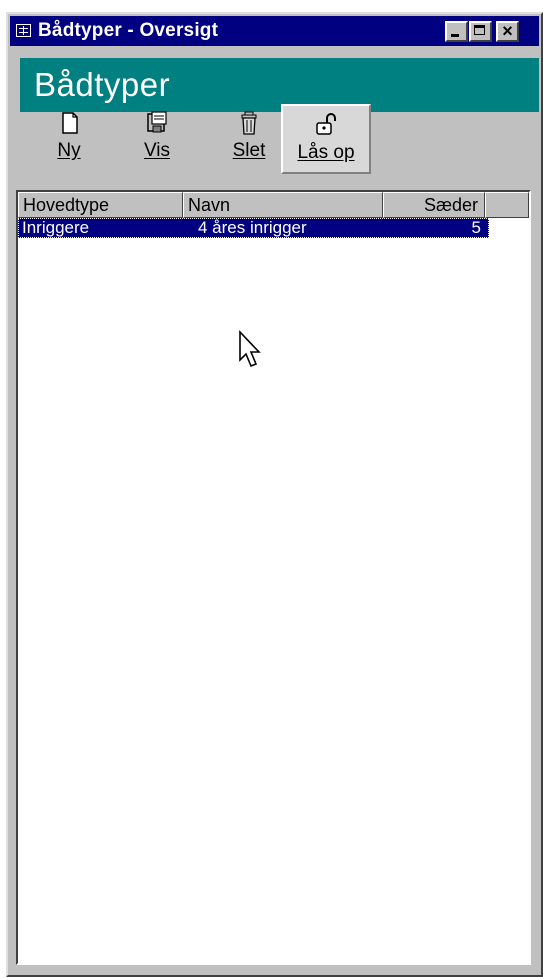  I want to click on form-heading: Bådtyper, so click(102, 84).